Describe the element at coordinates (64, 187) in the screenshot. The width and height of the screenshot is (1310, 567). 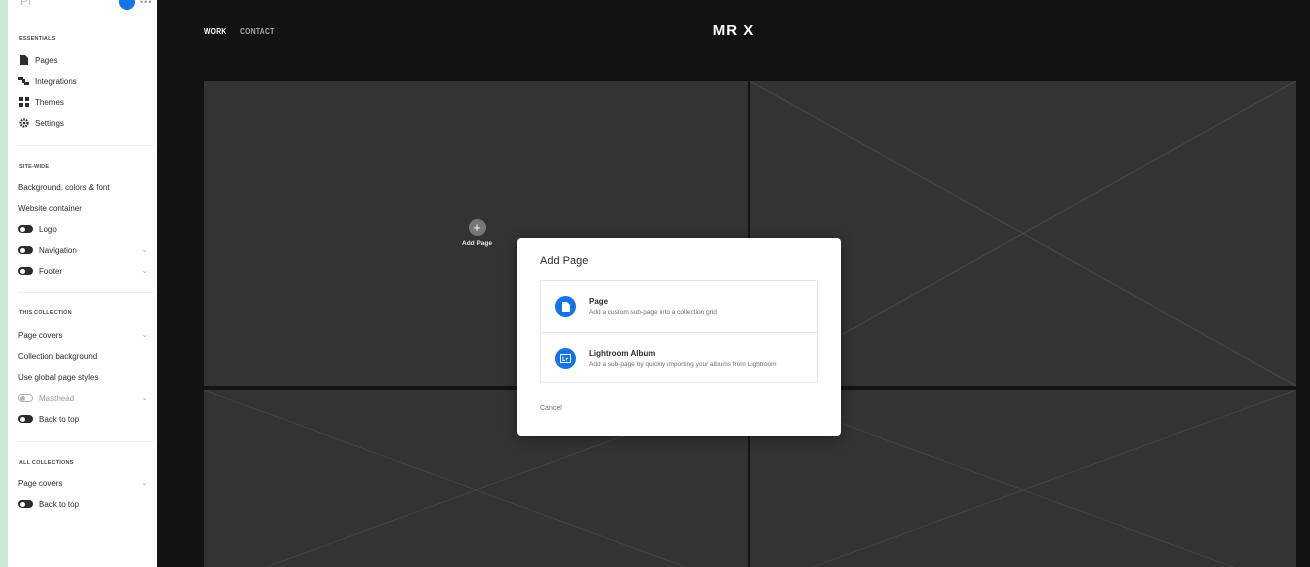
I see `sidebar-item-label: Background, colors & font` at that location.